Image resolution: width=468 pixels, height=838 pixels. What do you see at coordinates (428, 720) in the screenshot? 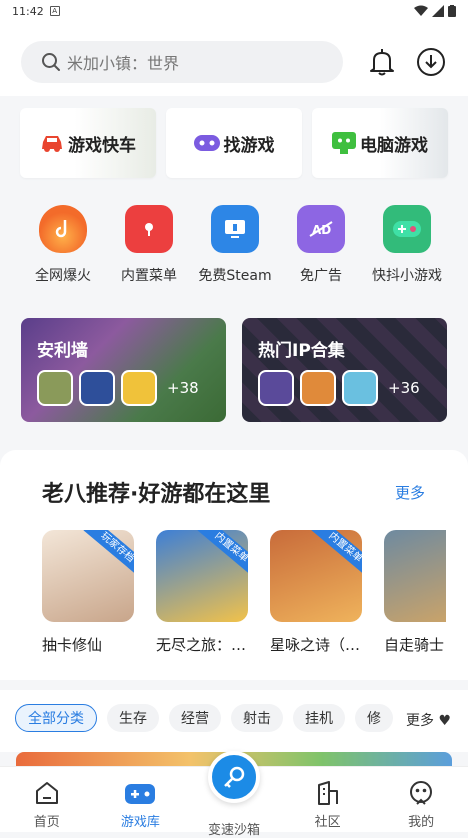
I see `filter-more-button: 更多 ♥` at bounding box center [428, 720].